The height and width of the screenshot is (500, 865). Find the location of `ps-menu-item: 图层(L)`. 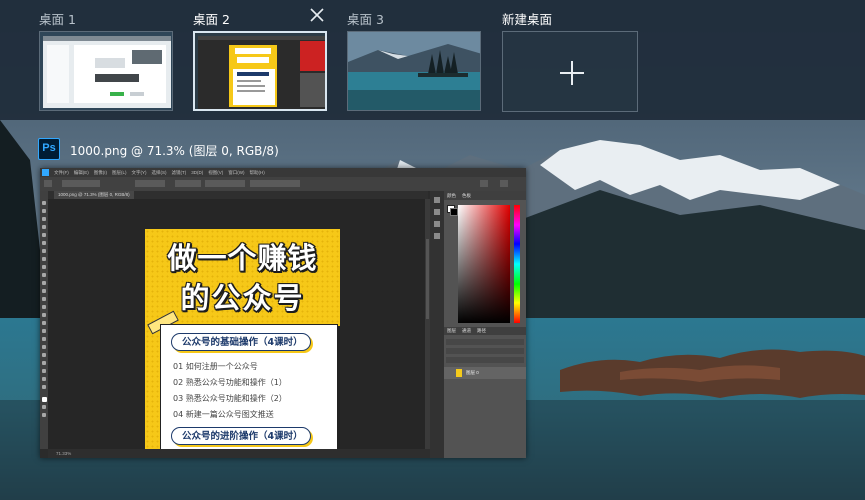

ps-menu-item: 图层(L) is located at coordinates (119, 172).